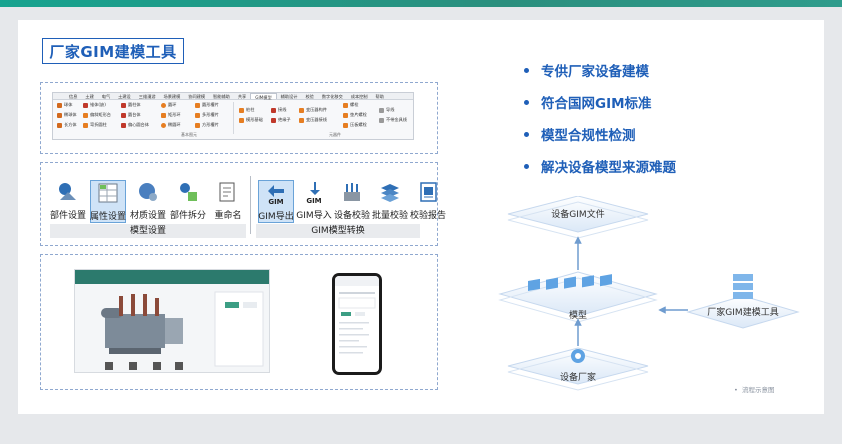  What do you see at coordinates (242, 96) in the screenshot?
I see `ribbon-tab: 共享` at bounding box center [242, 96].